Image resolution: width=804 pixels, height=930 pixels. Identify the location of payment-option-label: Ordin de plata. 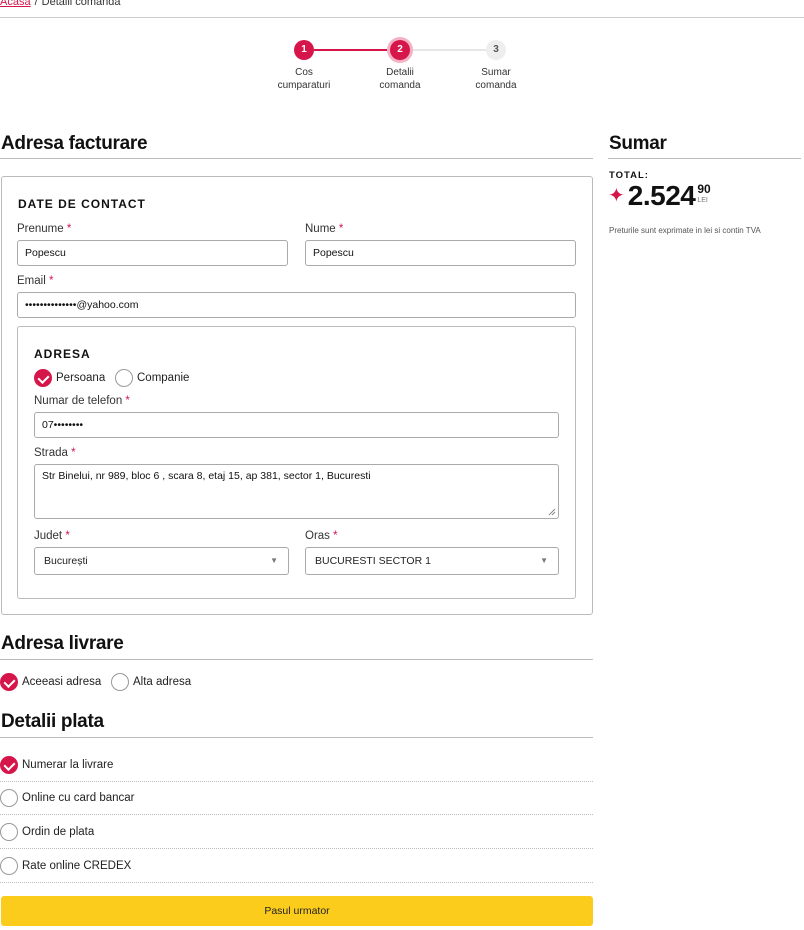
(58, 832).